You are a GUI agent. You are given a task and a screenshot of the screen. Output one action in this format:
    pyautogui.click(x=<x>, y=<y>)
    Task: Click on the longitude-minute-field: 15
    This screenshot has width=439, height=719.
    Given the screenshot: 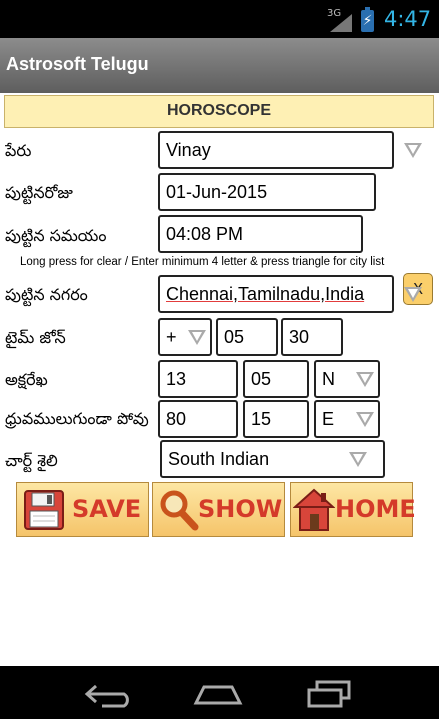 What is the action you would take?
    pyautogui.click(x=276, y=419)
    